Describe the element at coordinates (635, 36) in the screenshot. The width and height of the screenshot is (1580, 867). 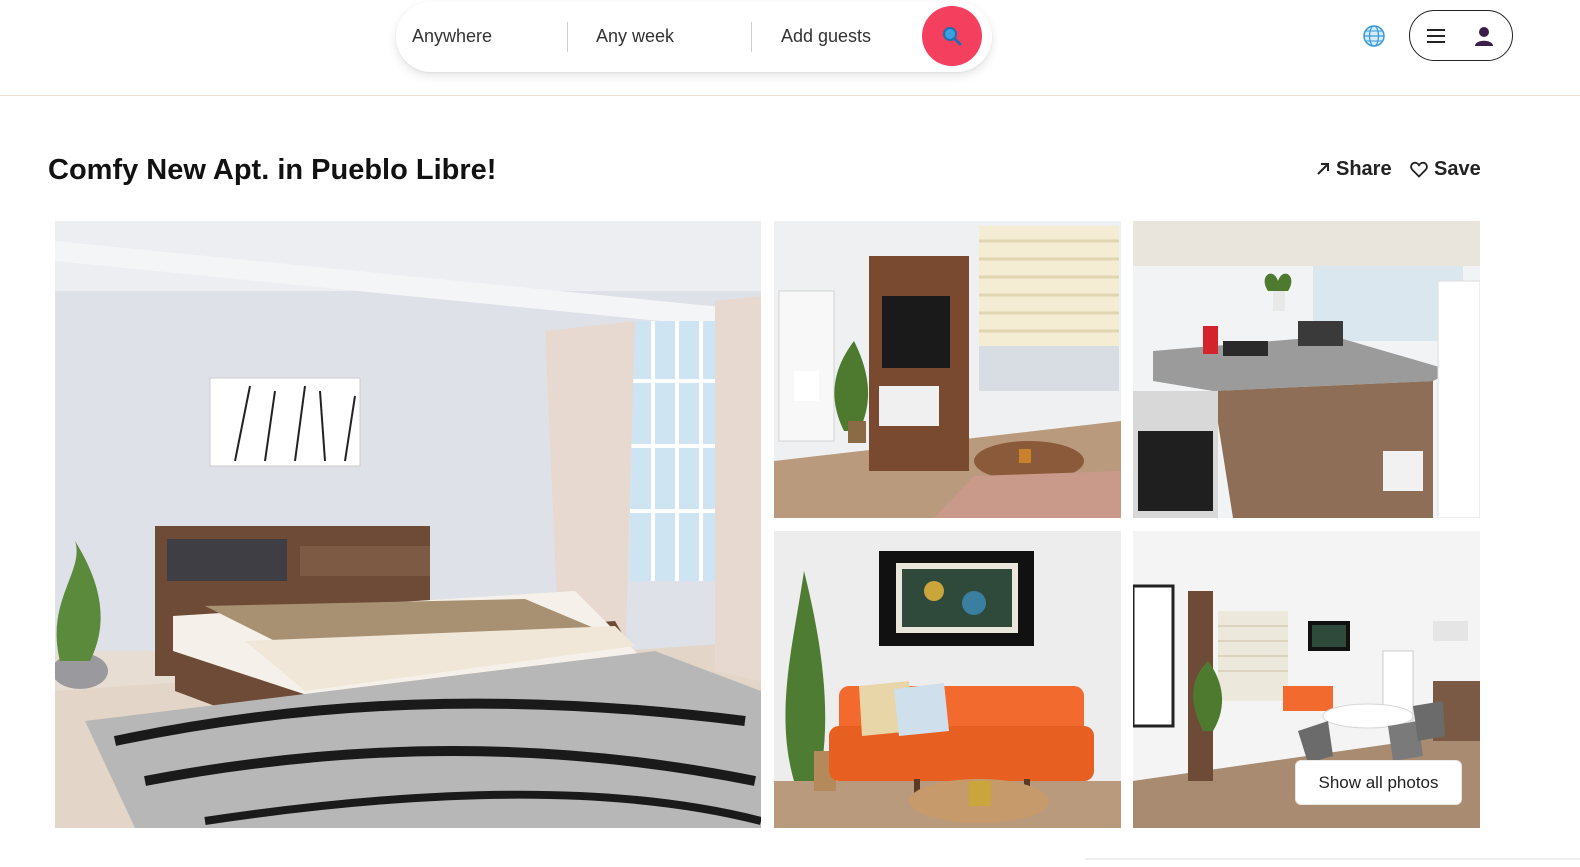
I see `search-when-field: Any week` at that location.